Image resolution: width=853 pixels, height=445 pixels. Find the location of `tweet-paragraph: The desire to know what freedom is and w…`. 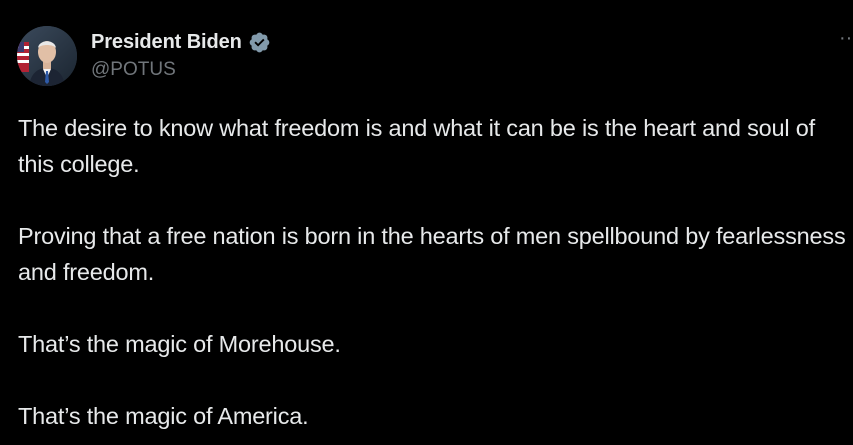

tweet-paragraph: The desire to know what freedom is and w… is located at coordinates (416, 146).